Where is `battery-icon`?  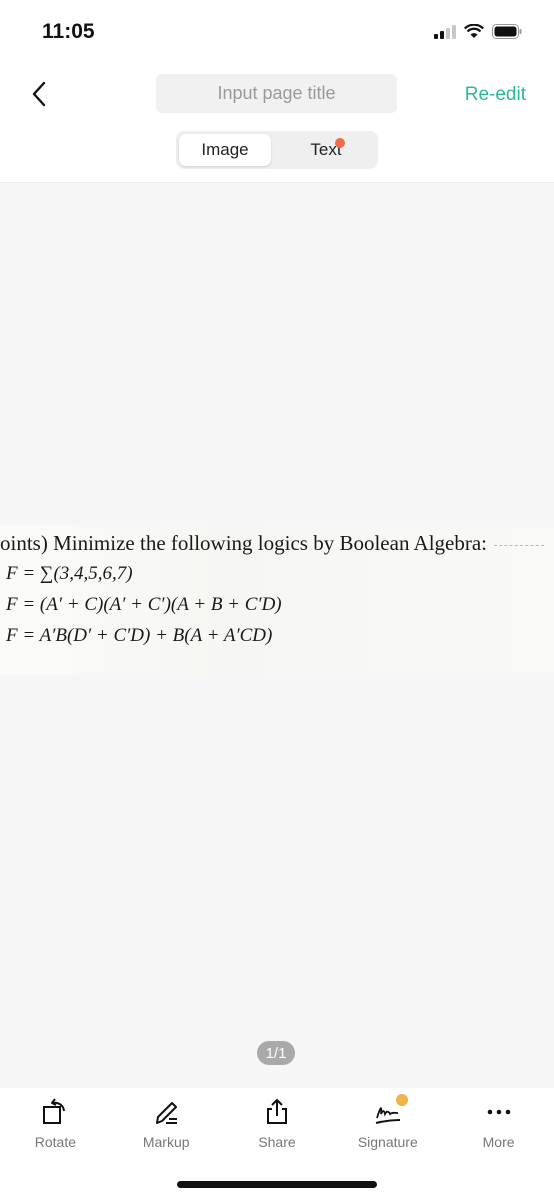 battery-icon is located at coordinates (507, 31).